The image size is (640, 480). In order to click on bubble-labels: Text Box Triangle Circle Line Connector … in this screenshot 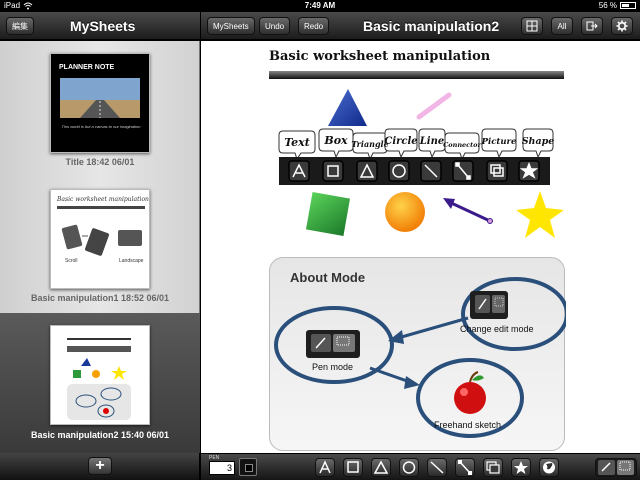, I will do `click(419, 141)`.